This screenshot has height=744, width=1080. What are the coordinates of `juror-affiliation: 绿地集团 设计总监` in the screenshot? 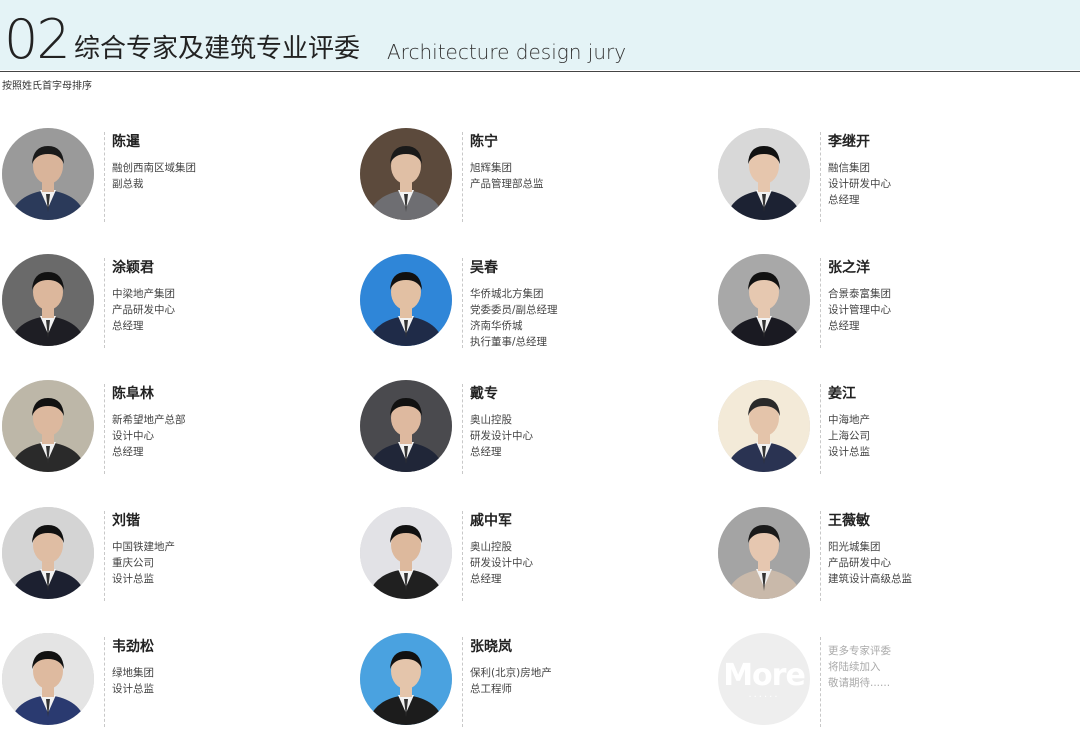 It's located at (133, 681).